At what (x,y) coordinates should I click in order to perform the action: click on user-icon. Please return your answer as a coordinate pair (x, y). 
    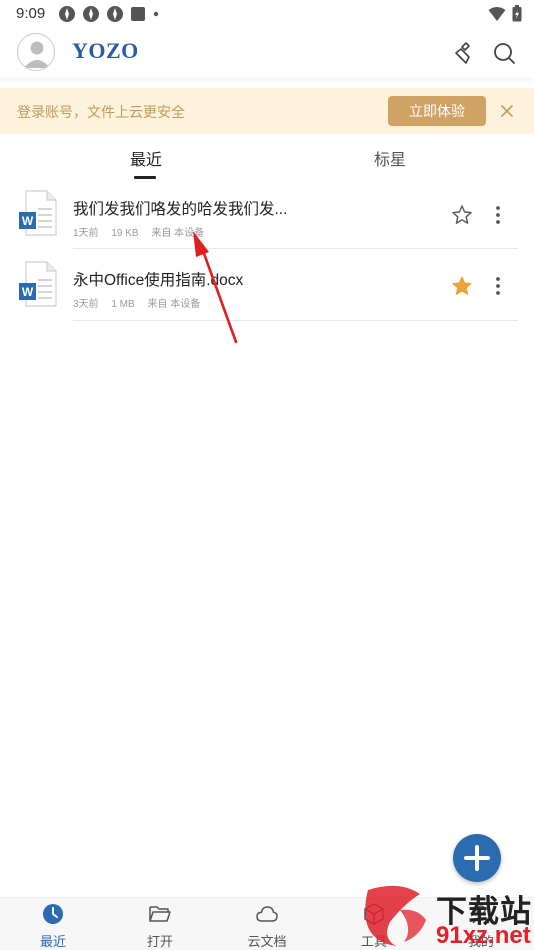
    Looking at the image, I should click on (37, 54).